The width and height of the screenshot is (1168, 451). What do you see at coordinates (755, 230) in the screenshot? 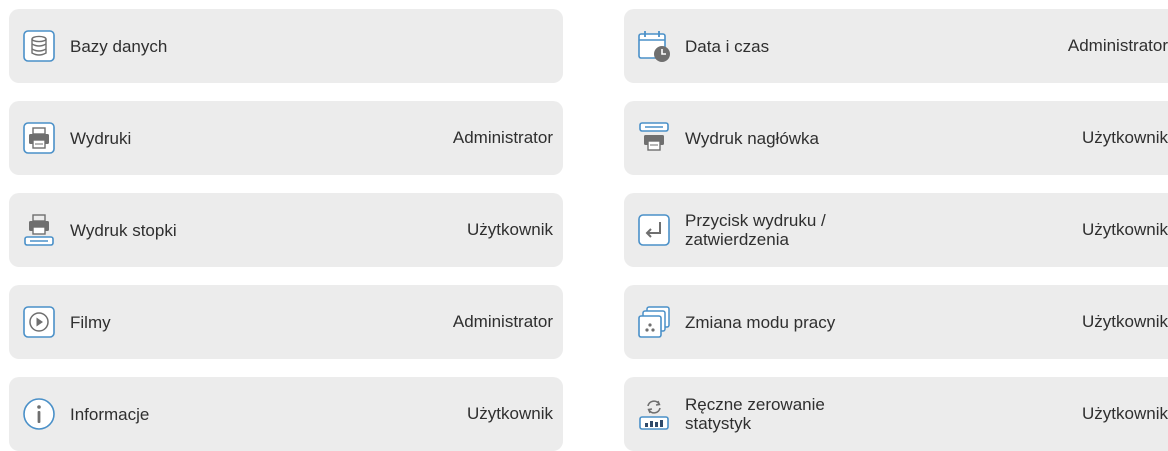
I see `menu-item-label: Przycisk wydruku / zatwierdzenia` at bounding box center [755, 230].